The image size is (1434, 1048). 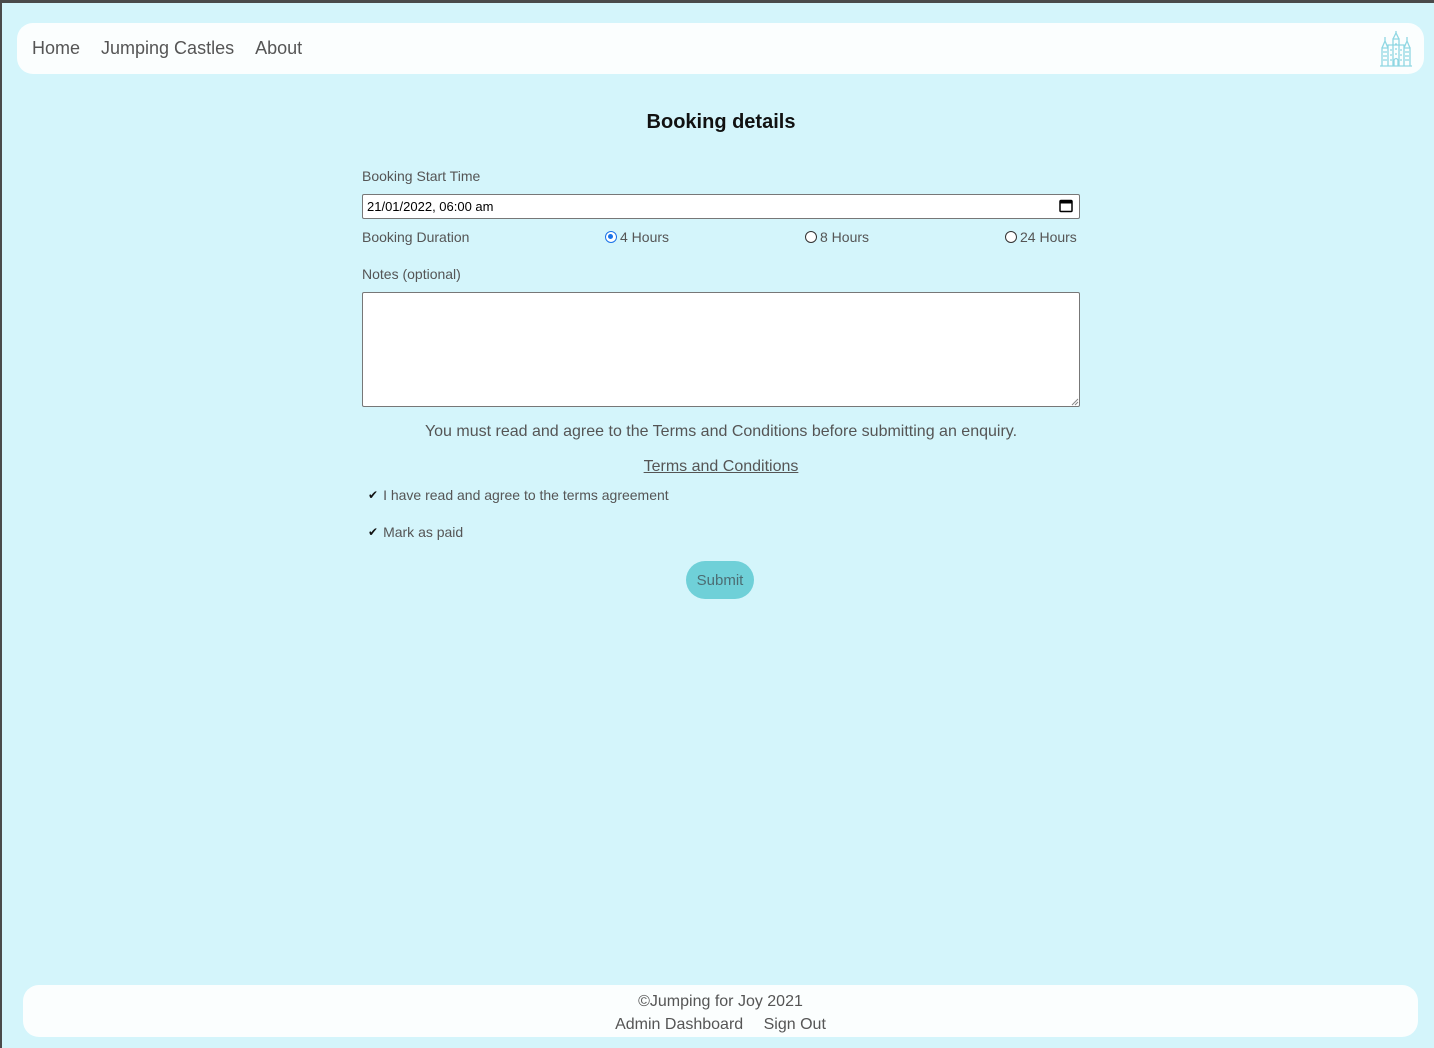 What do you see at coordinates (1075, 402) in the screenshot?
I see `resize-grip-icon` at bounding box center [1075, 402].